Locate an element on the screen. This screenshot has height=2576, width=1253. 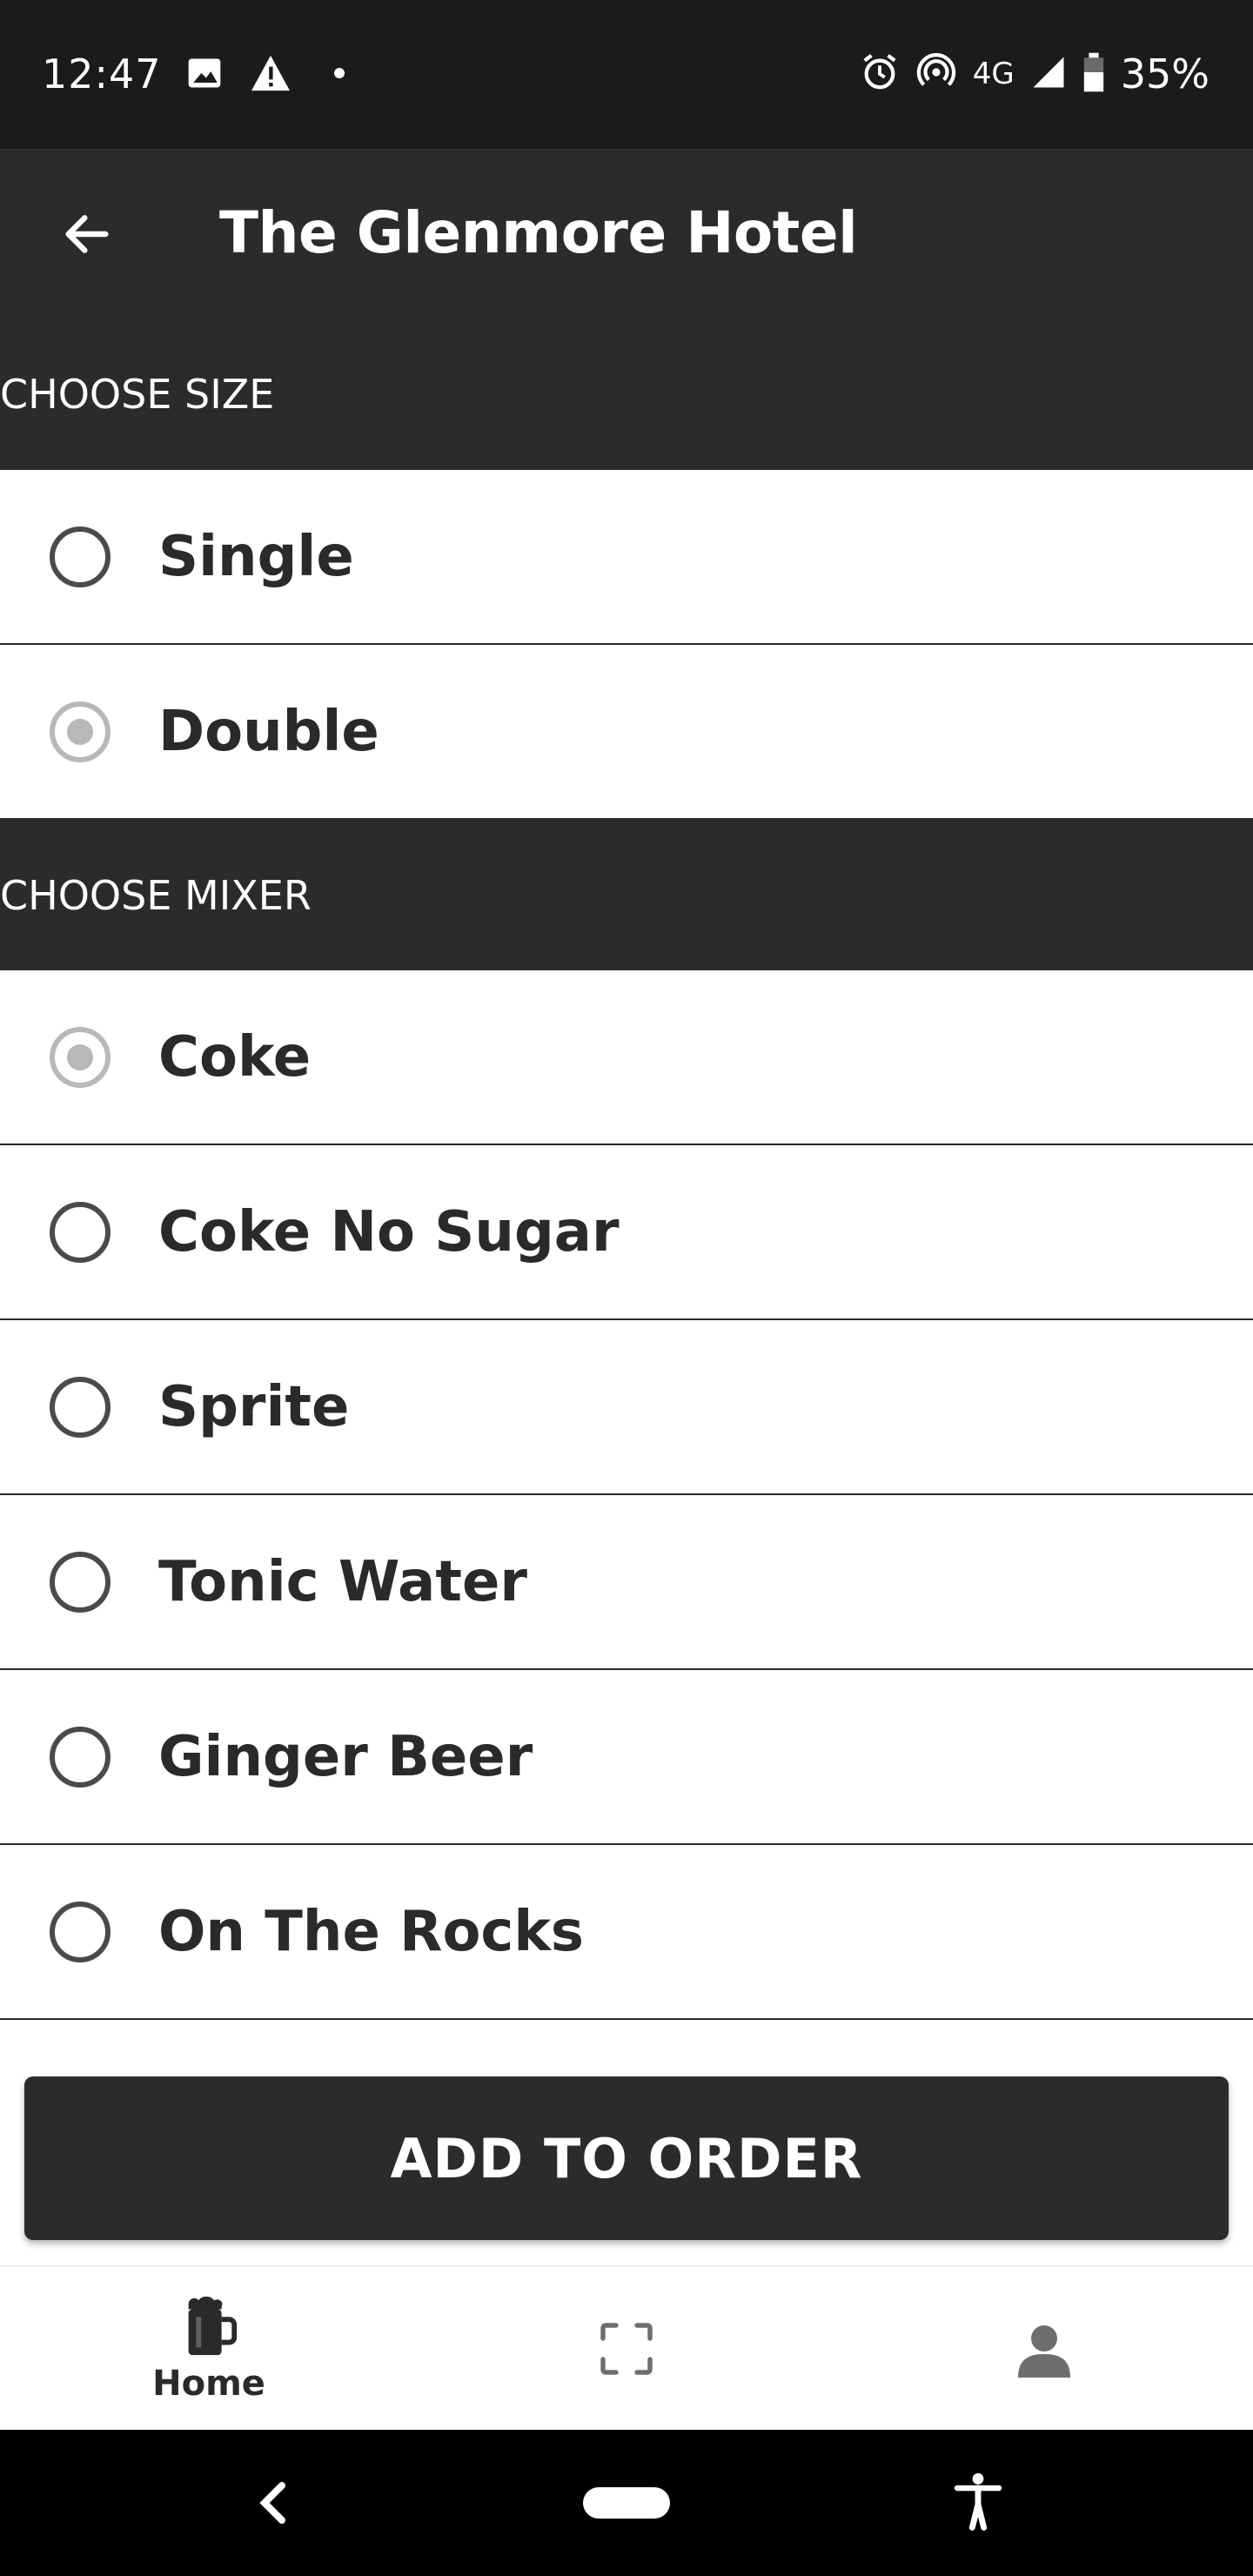
scan-icon is located at coordinates (626, 2349).